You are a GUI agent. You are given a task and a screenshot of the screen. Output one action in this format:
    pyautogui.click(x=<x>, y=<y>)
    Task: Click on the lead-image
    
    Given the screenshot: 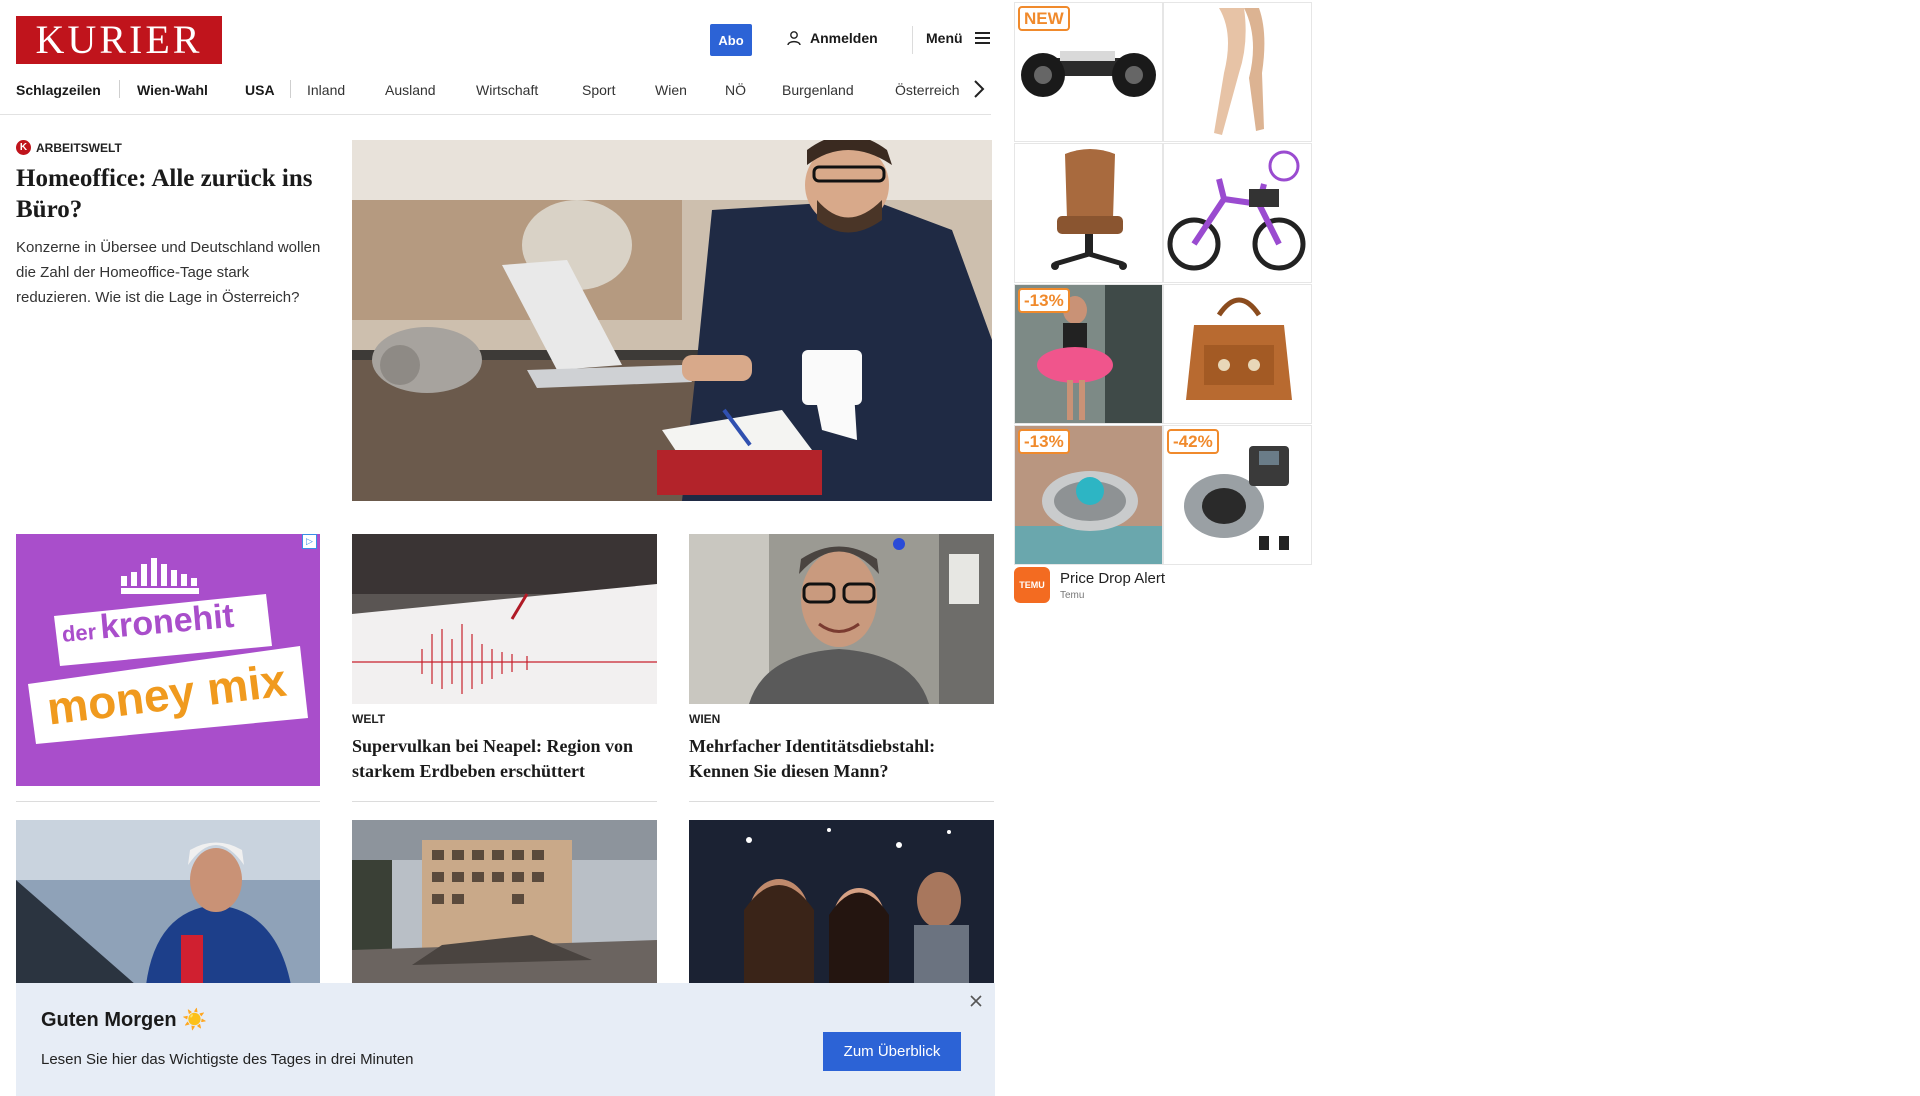 What is the action you would take?
    pyautogui.click(x=672, y=320)
    